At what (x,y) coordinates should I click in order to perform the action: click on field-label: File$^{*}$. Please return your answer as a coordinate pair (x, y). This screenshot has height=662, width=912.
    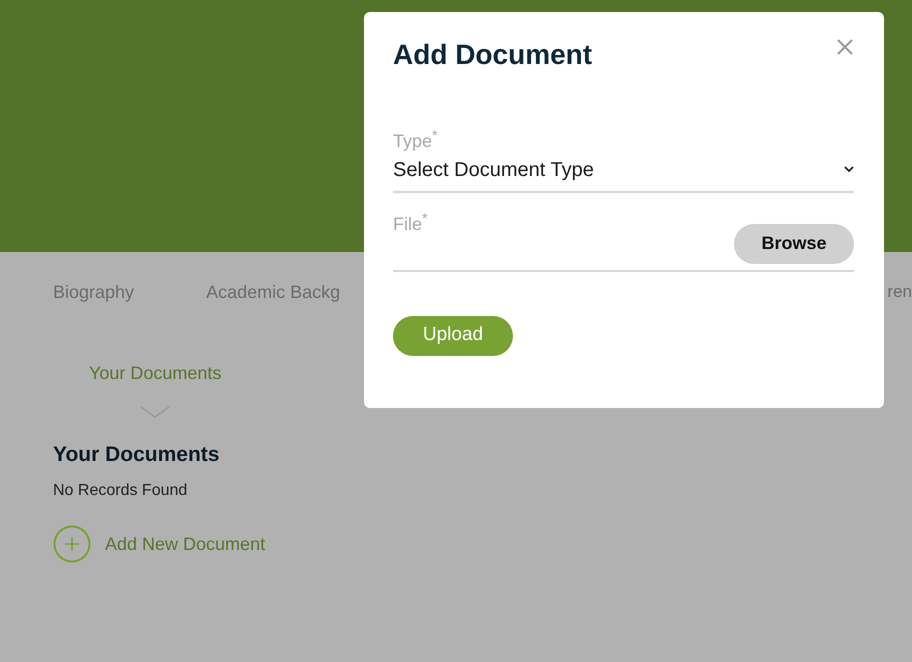
    Looking at the image, I should click on (410, 223).